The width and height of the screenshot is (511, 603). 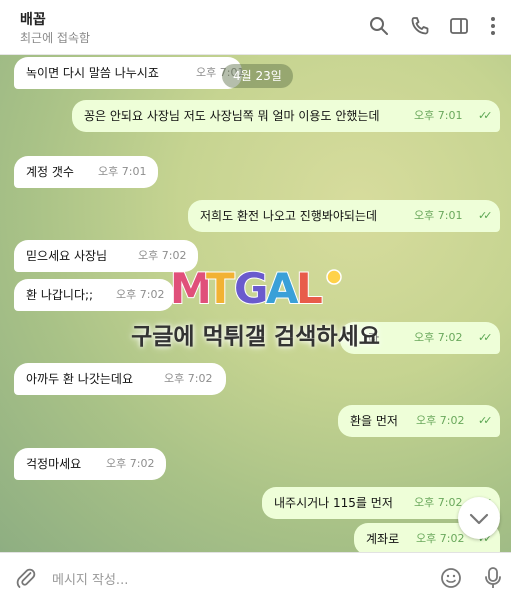 What do you see at coordinates (282, 288) in the screenshot?
I see `svg-text: A` at bounding box center [282, 288].